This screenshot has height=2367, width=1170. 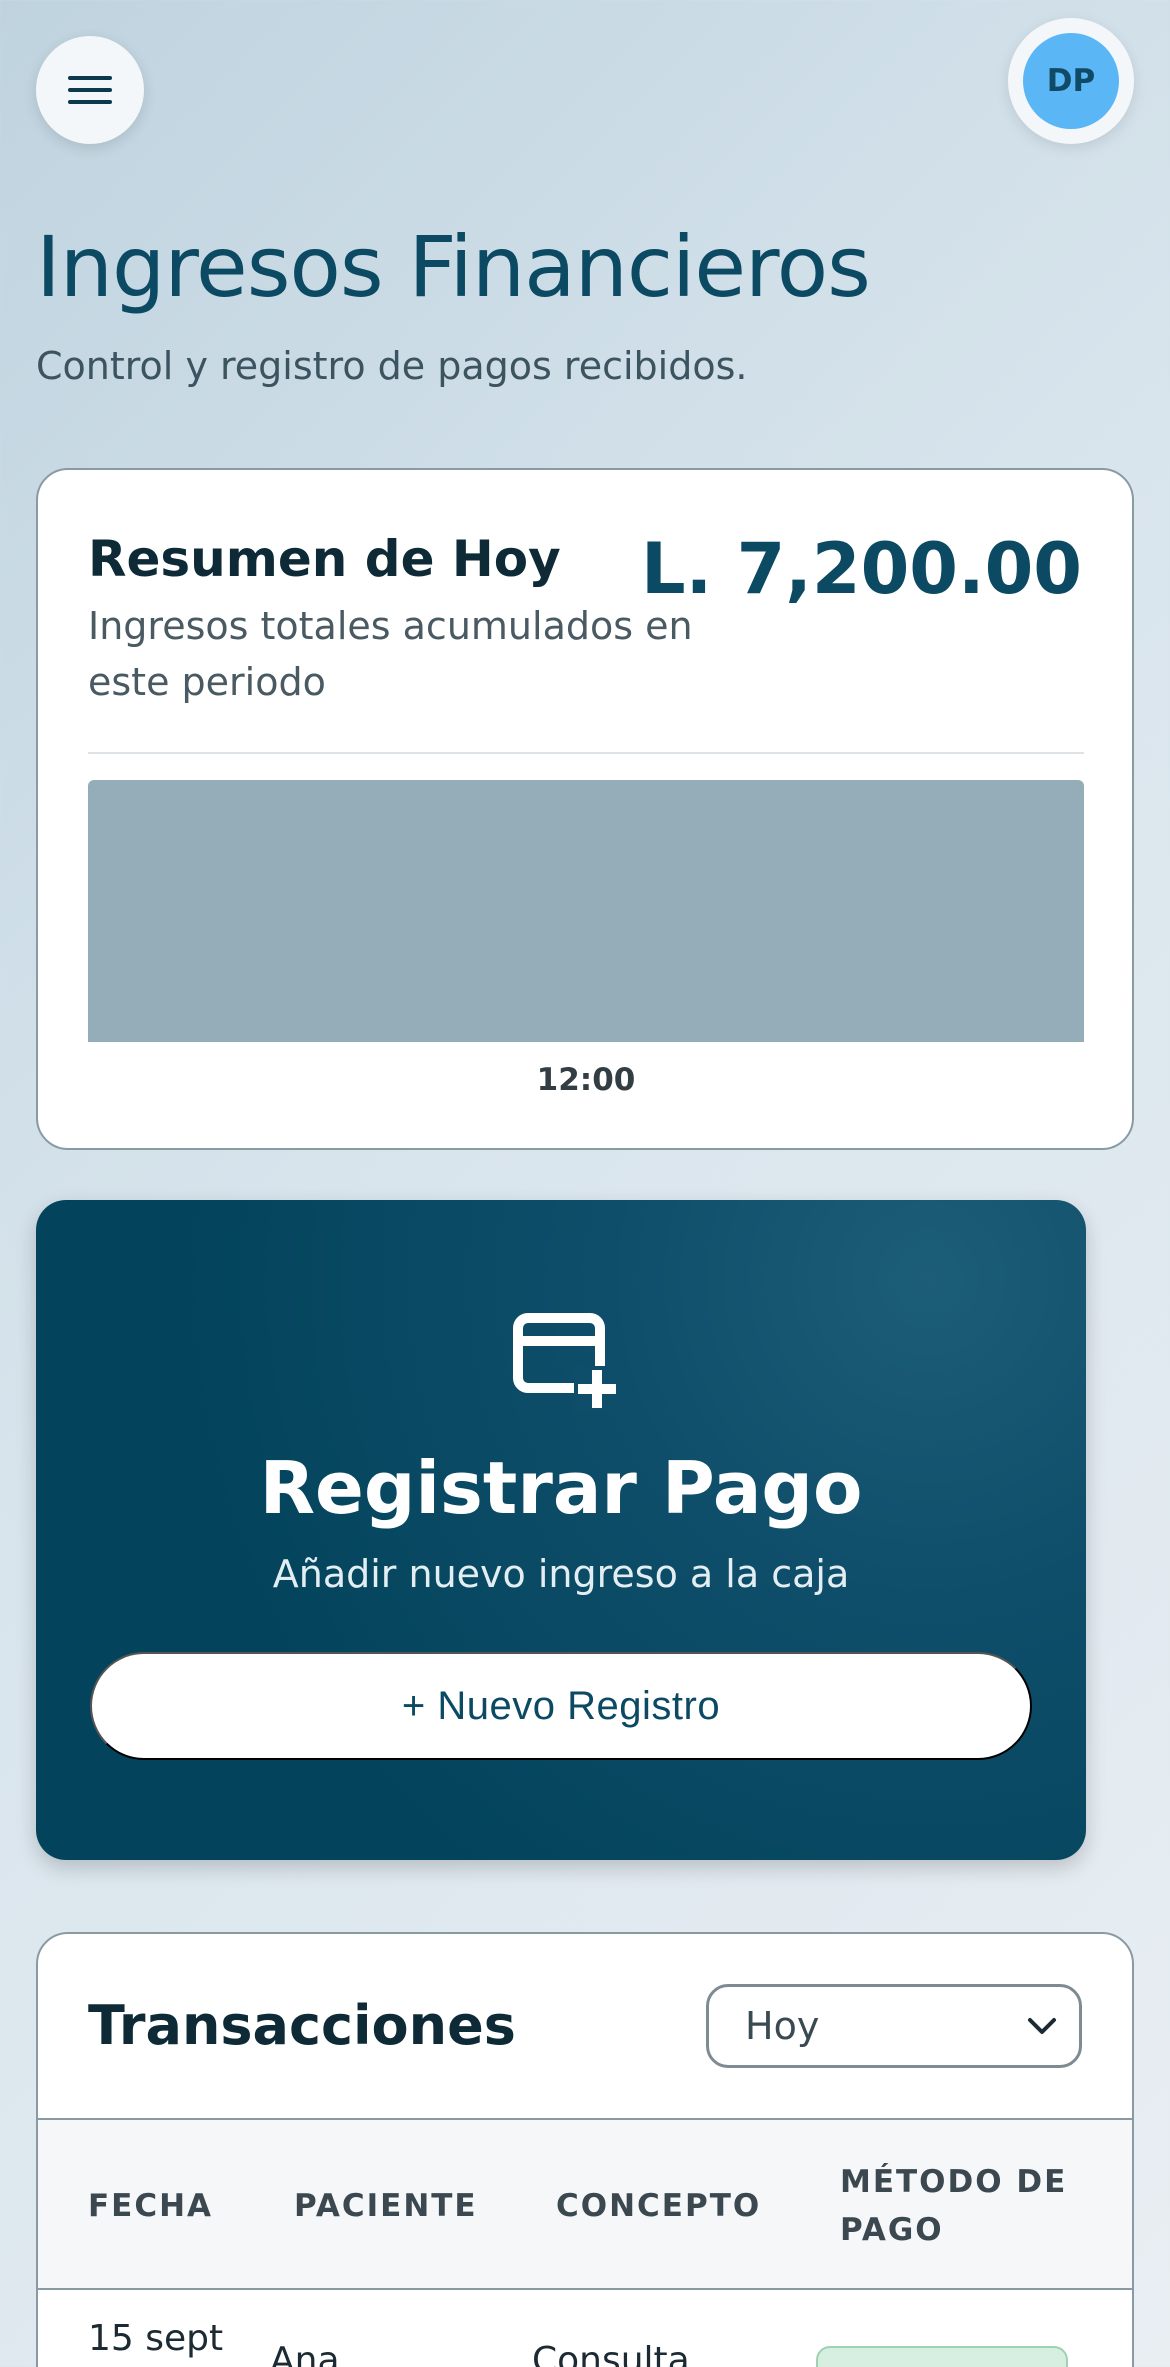 I want to click on hamburger-icon, so click(x=90, y=90).